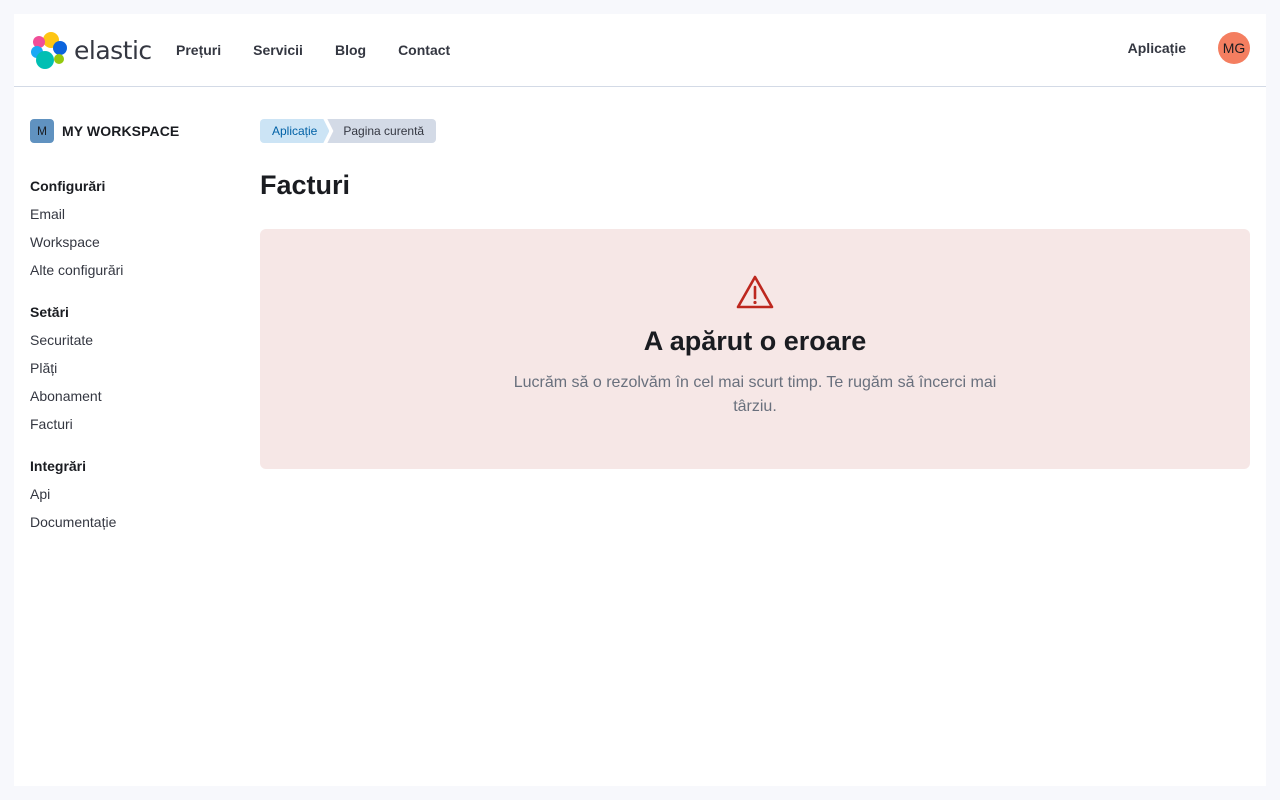 The width and height of the screenshot is (1280, 800). What do you see at coordinates (130, 340) in the screenshot?
I see `sidebar-item-securitate: Securitate` at bounding box center [130, 340].